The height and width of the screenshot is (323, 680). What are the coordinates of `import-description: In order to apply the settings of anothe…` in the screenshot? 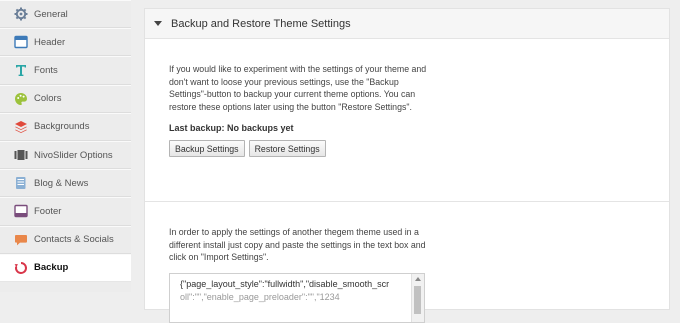 It's located at (297, 245).